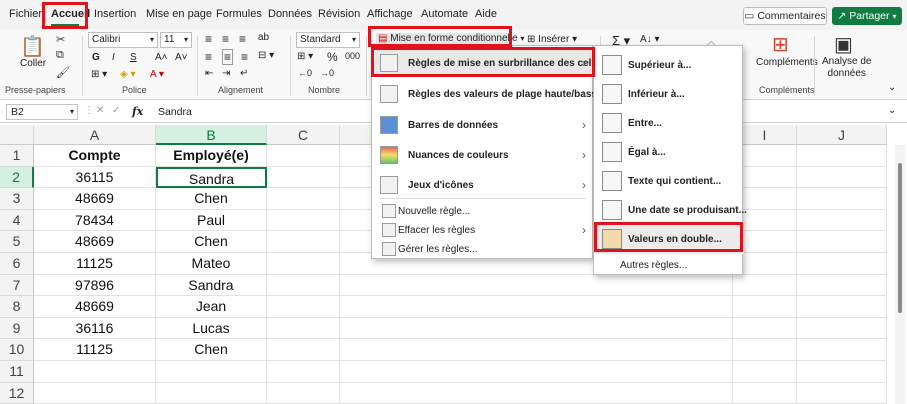 The width and height of the screenshot is (907, 404). Describe the element at coordinates (181, 57) in the screenshot. I see `font-shrink-button: A˅` at that location.